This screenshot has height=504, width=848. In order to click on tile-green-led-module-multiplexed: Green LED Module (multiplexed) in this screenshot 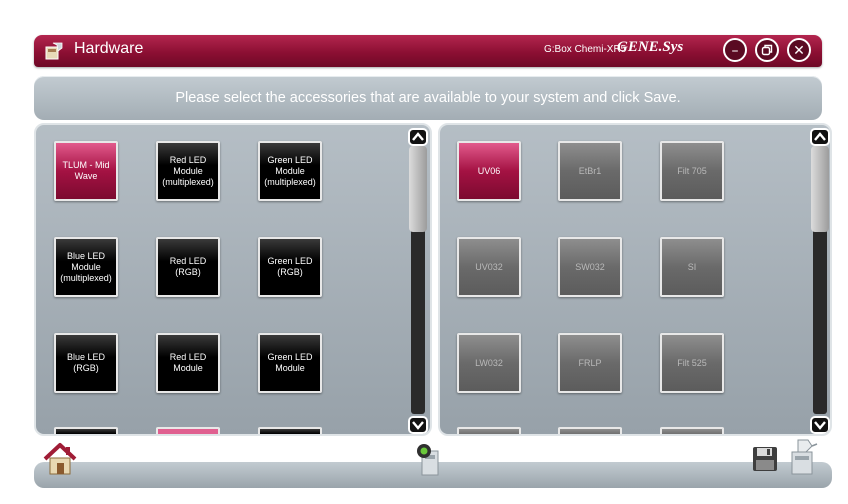, I will do `click(290, 171)`.